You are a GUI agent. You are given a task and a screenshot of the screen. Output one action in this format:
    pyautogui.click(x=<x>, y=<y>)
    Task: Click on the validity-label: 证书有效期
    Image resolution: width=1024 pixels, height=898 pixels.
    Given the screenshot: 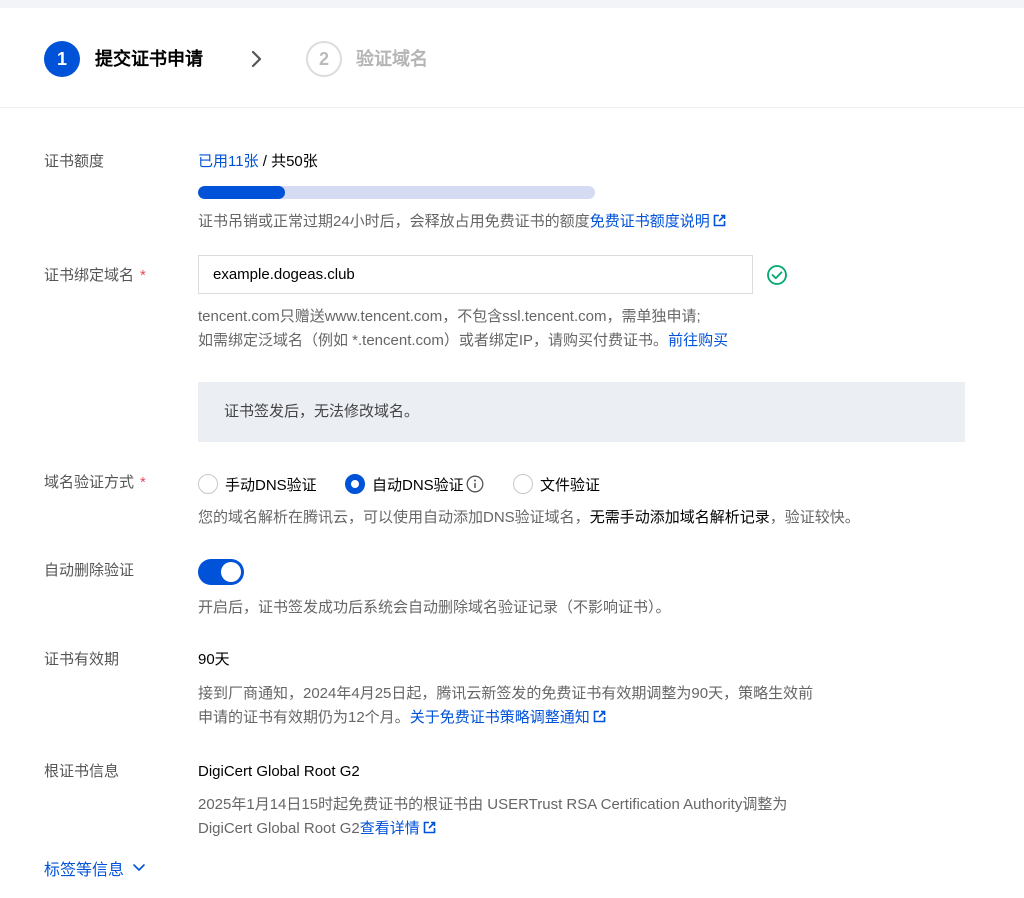 What is the action you would take?
    pyautogui.click(x=82, y=659)
    